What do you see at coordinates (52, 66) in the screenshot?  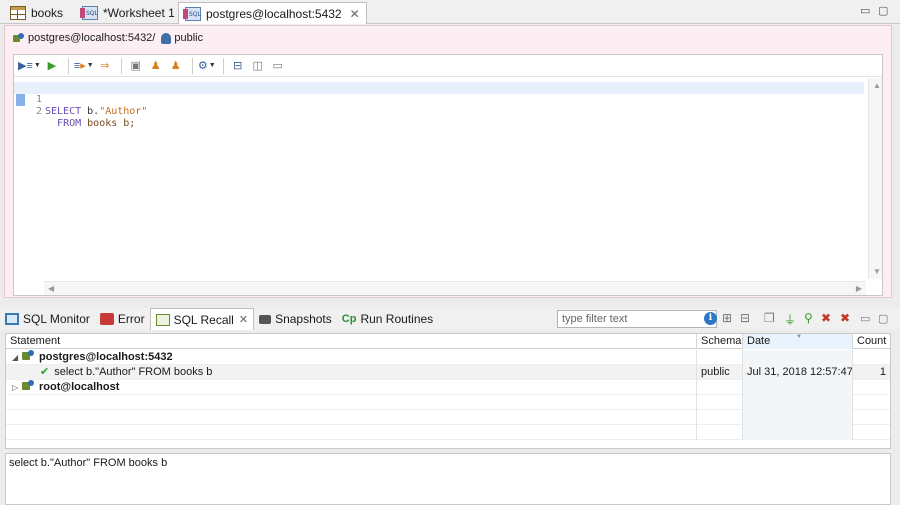 I see `execute-statement-button: ▶` at bounding box center [52, 66].